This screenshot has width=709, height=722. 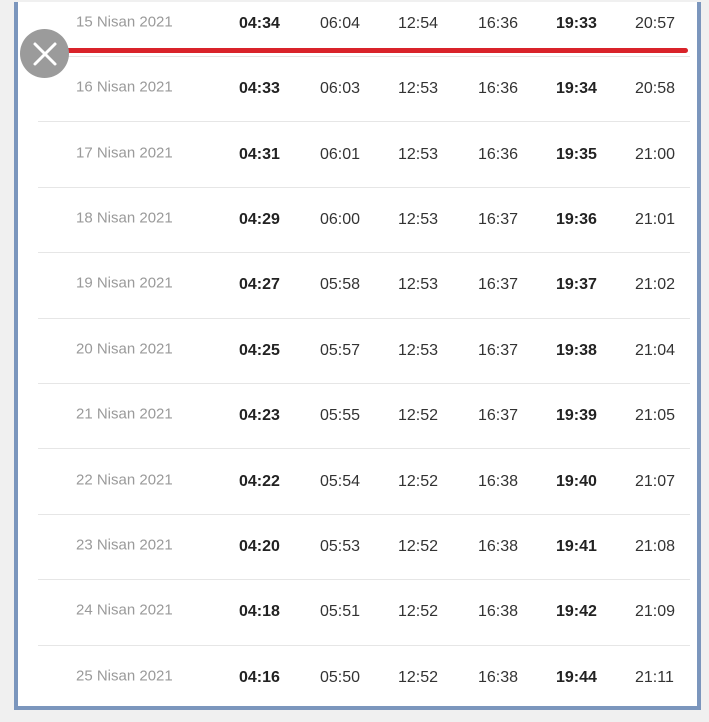 What do you see at coordinates (576, 219) in the screenshot?
I see `evening-time: 19:36` at bounding box center [576, 219].